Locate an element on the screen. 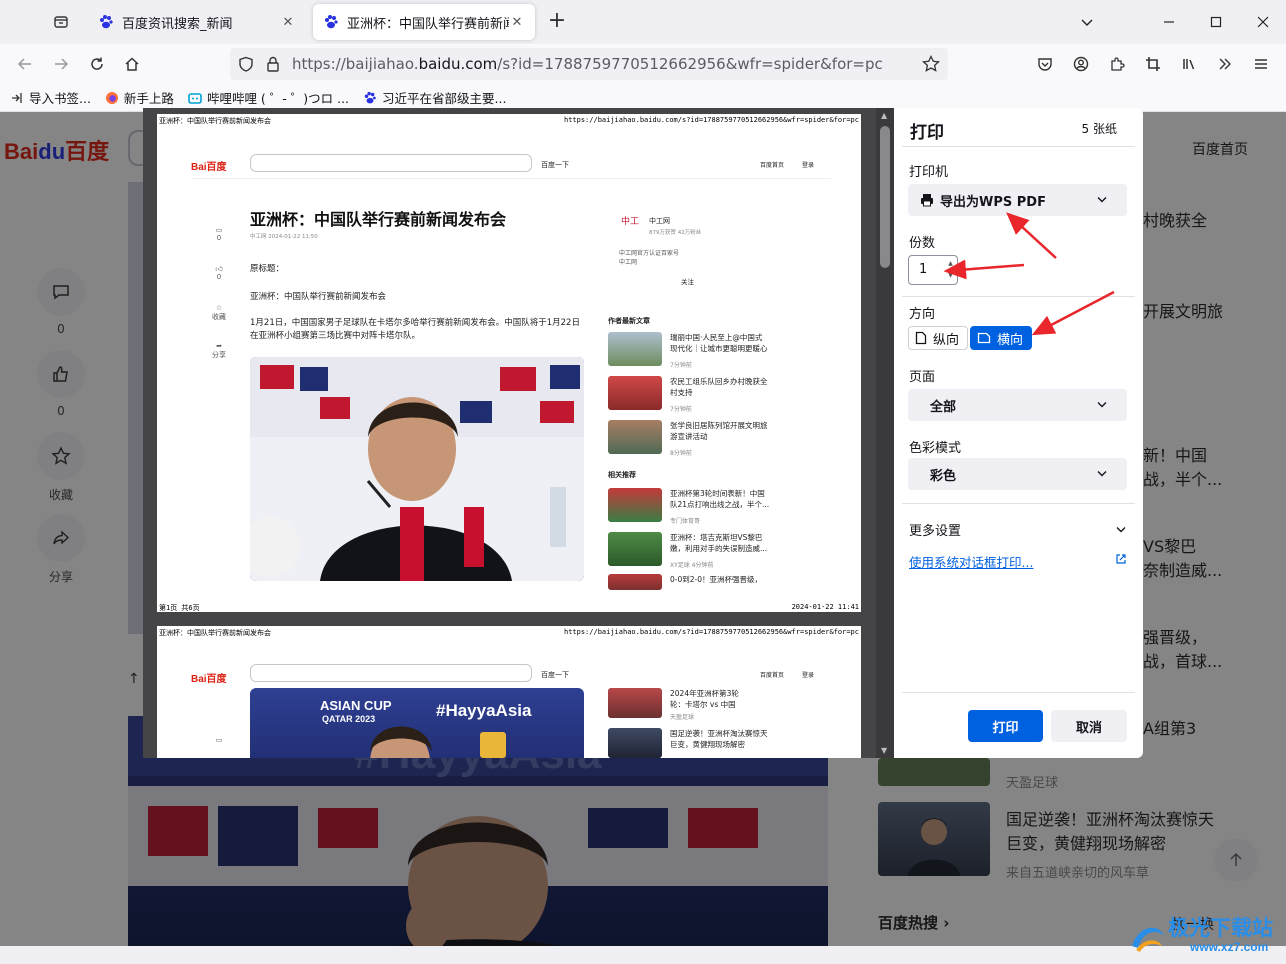 Image resolution: width=1286 pixels, height=964 pixels. more-settings-toggle: 更多设置 is located at coordinates (935, 529).